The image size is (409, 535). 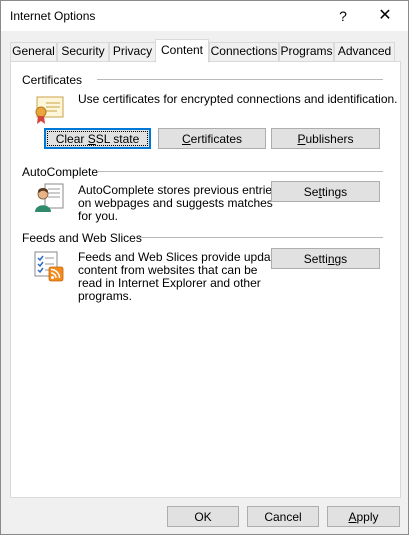 I want to click on tab-content: Content, so click(x=182, y=51).